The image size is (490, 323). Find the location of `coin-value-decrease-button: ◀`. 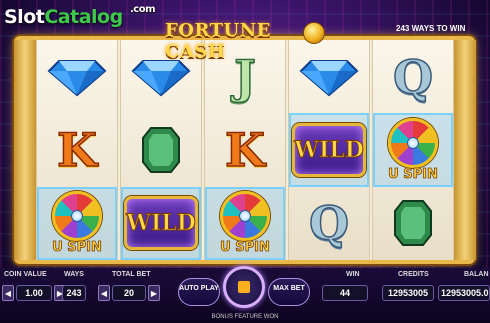

coin-value-decrease-button: ◀ is located at coordinates (8, 293).